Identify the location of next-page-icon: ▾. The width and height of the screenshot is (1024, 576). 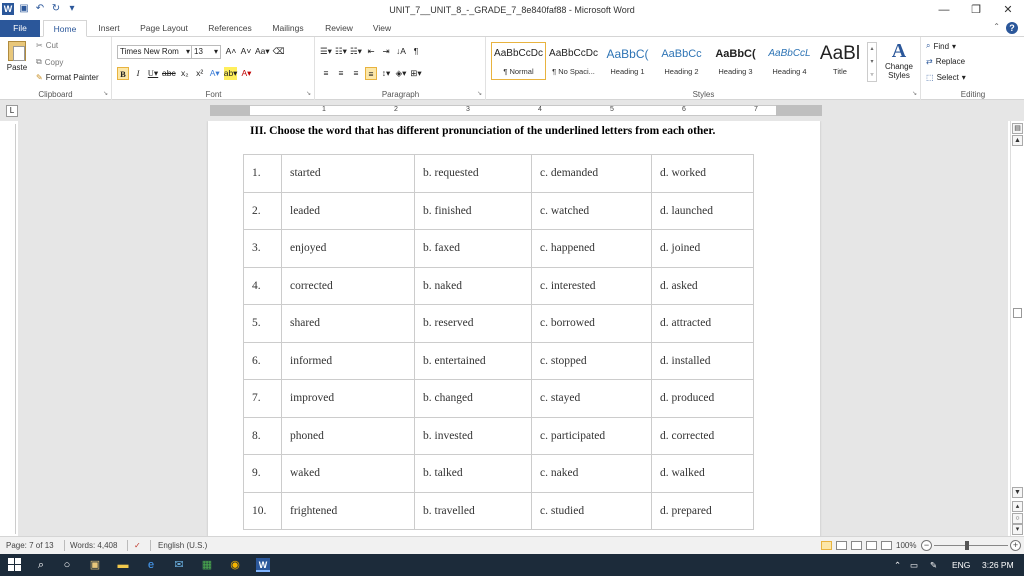
(1017, 529).